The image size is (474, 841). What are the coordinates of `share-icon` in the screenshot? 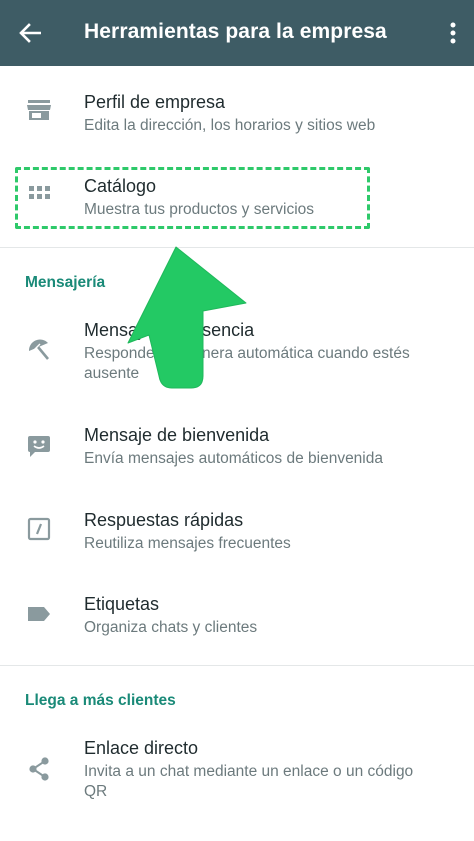 It's located at (39, 769).